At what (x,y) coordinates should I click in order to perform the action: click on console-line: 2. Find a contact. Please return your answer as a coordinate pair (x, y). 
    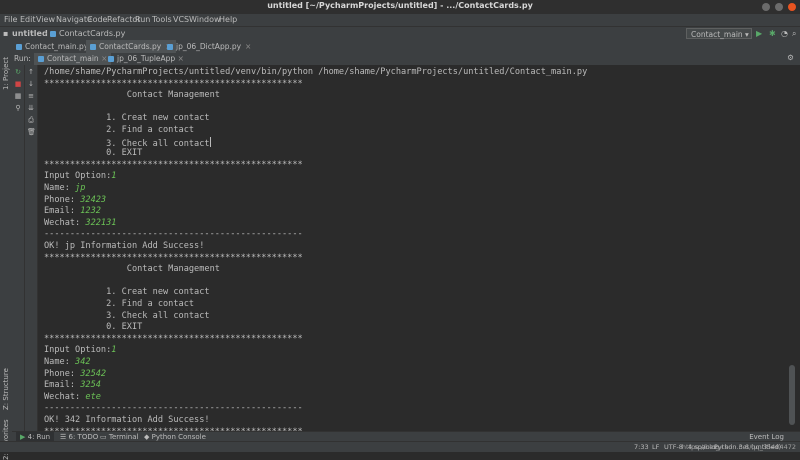
    Looking at the image, I should click on (119, 305).